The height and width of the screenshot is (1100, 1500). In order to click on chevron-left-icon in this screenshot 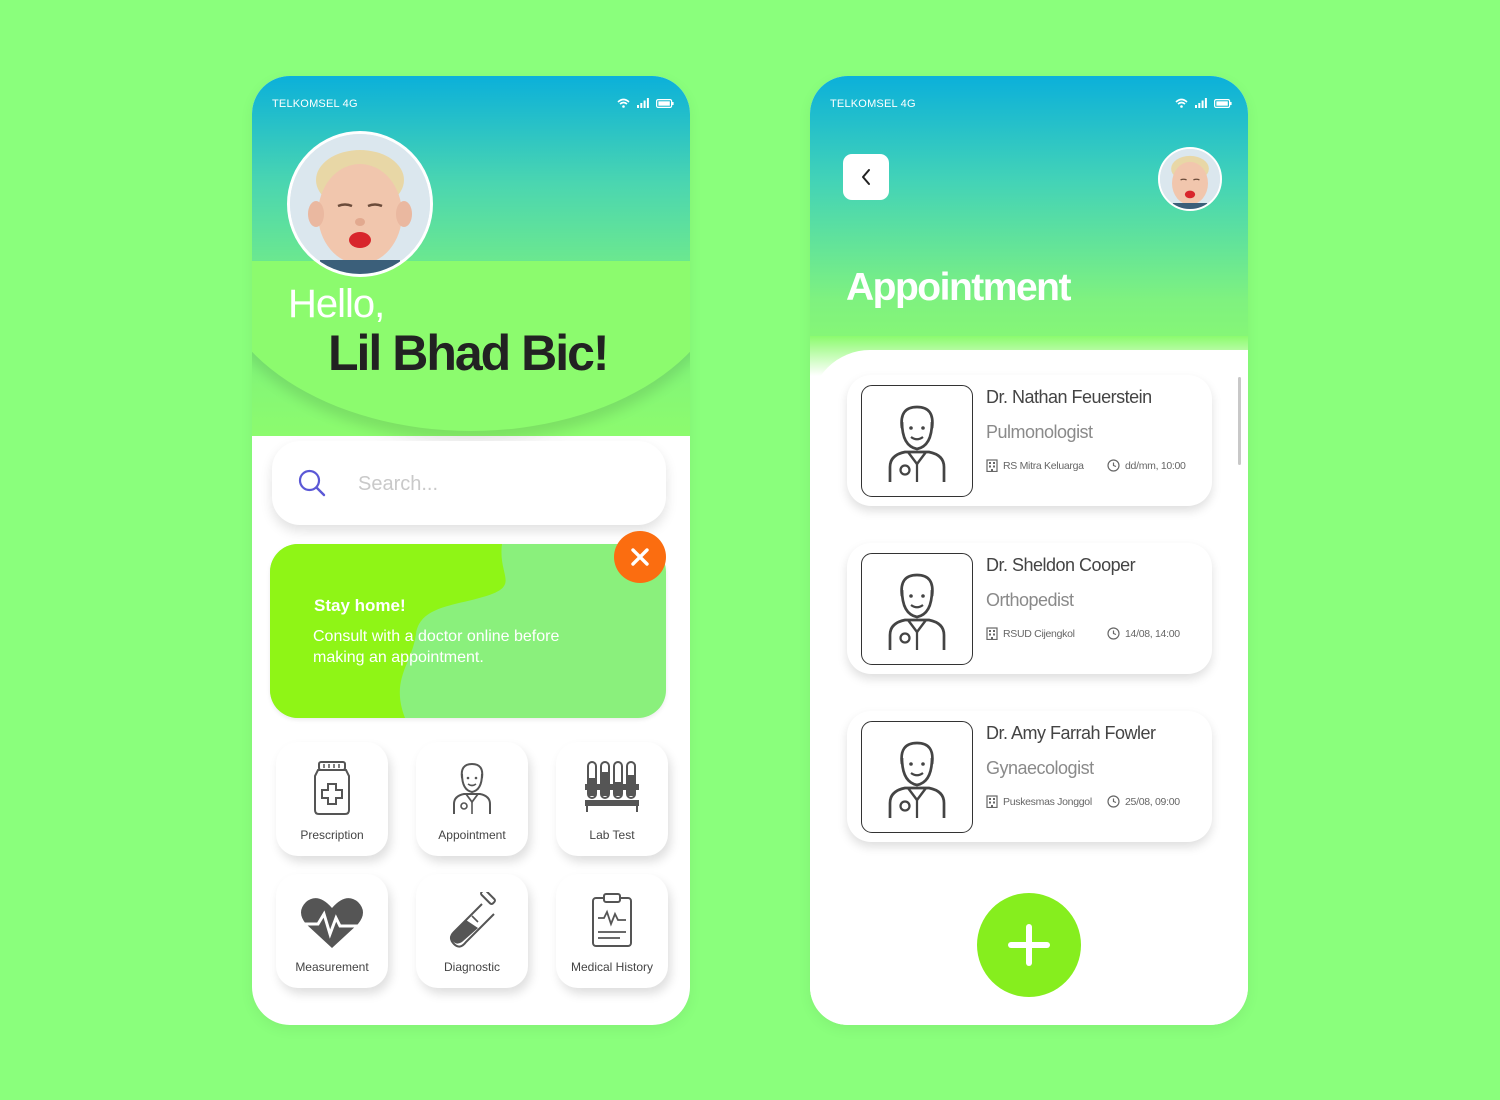, I will do `click(866, 177)`.